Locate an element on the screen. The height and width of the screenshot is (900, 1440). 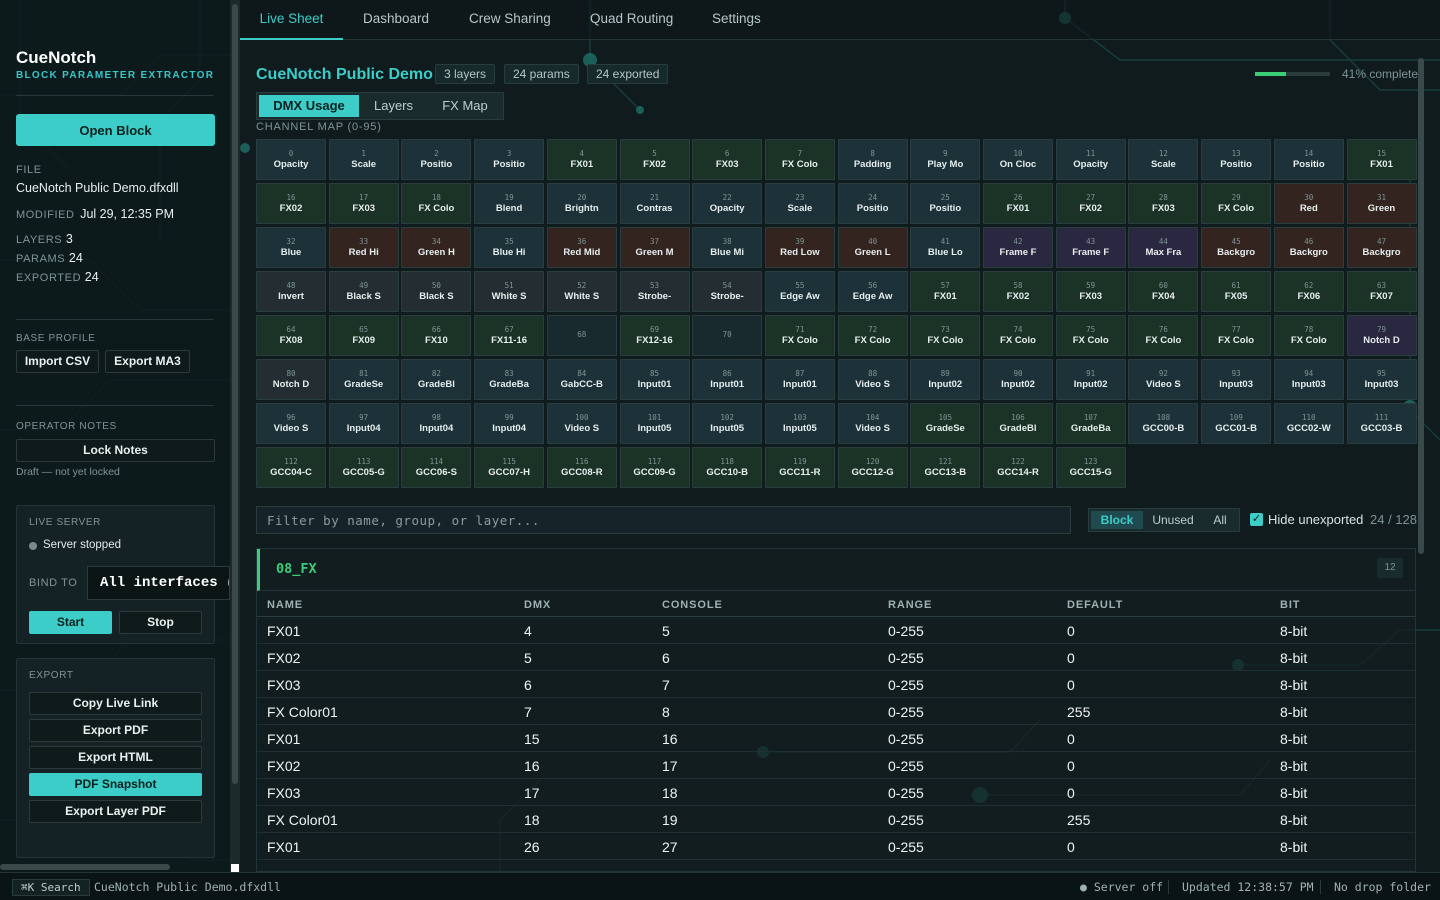
channel-cell: 57 FX01 is located at coordinates (945, 291).